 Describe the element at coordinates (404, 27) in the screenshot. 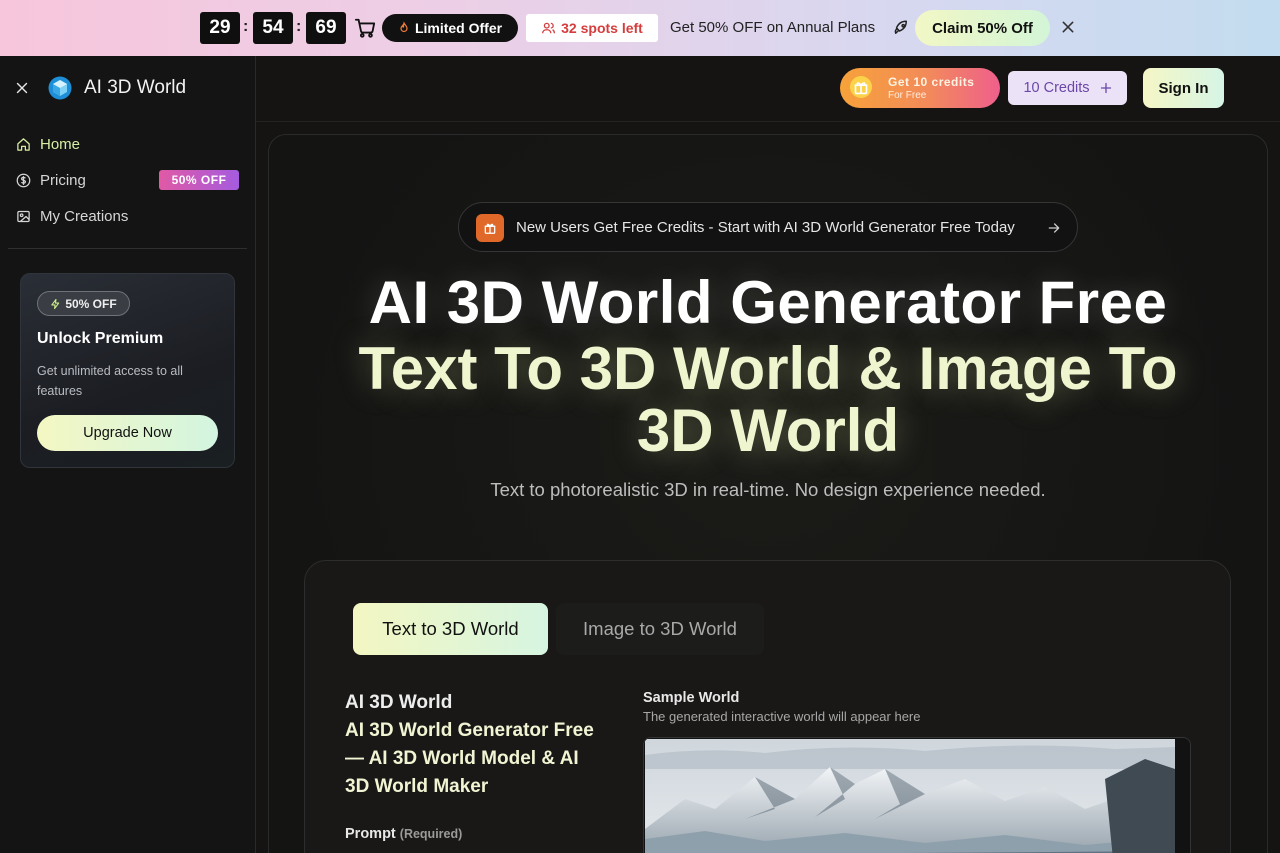

I see `flame-icon` at that location.